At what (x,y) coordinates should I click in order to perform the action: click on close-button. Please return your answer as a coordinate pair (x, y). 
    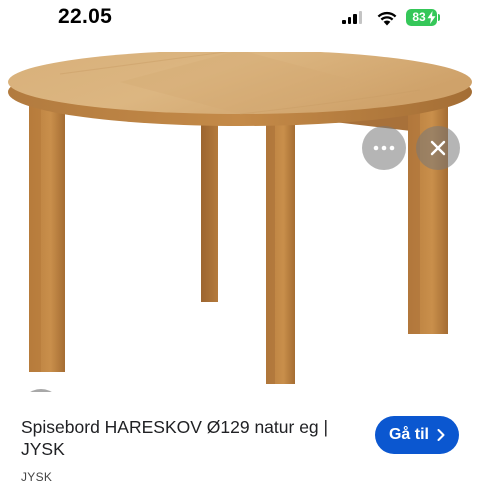
    Looking at the image, I should click on (438, 148).